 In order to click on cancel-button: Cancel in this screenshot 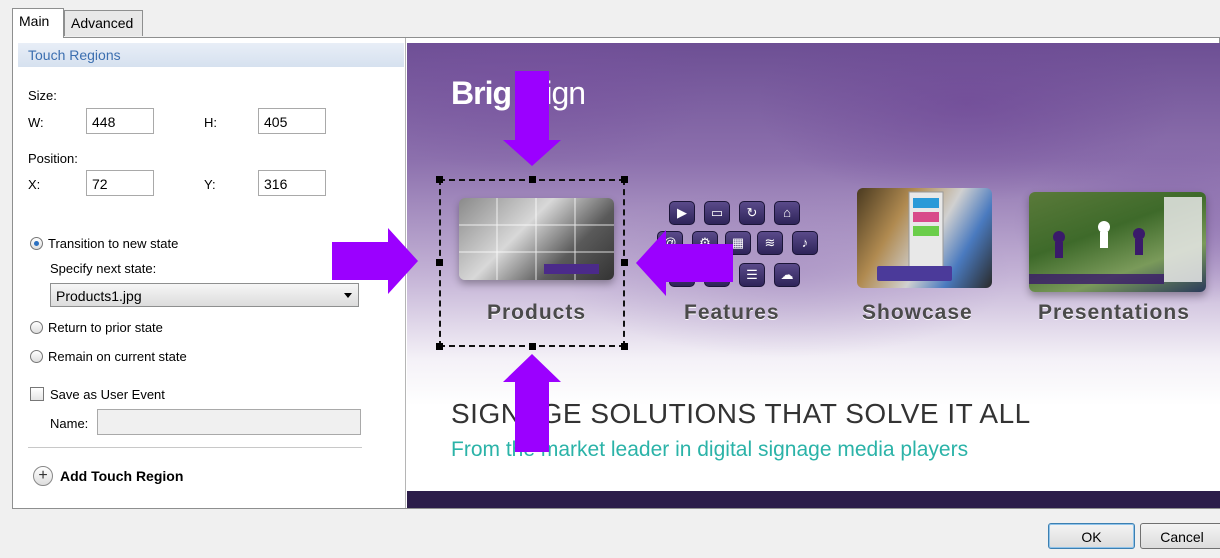, I will do `click(1180, 536)`.